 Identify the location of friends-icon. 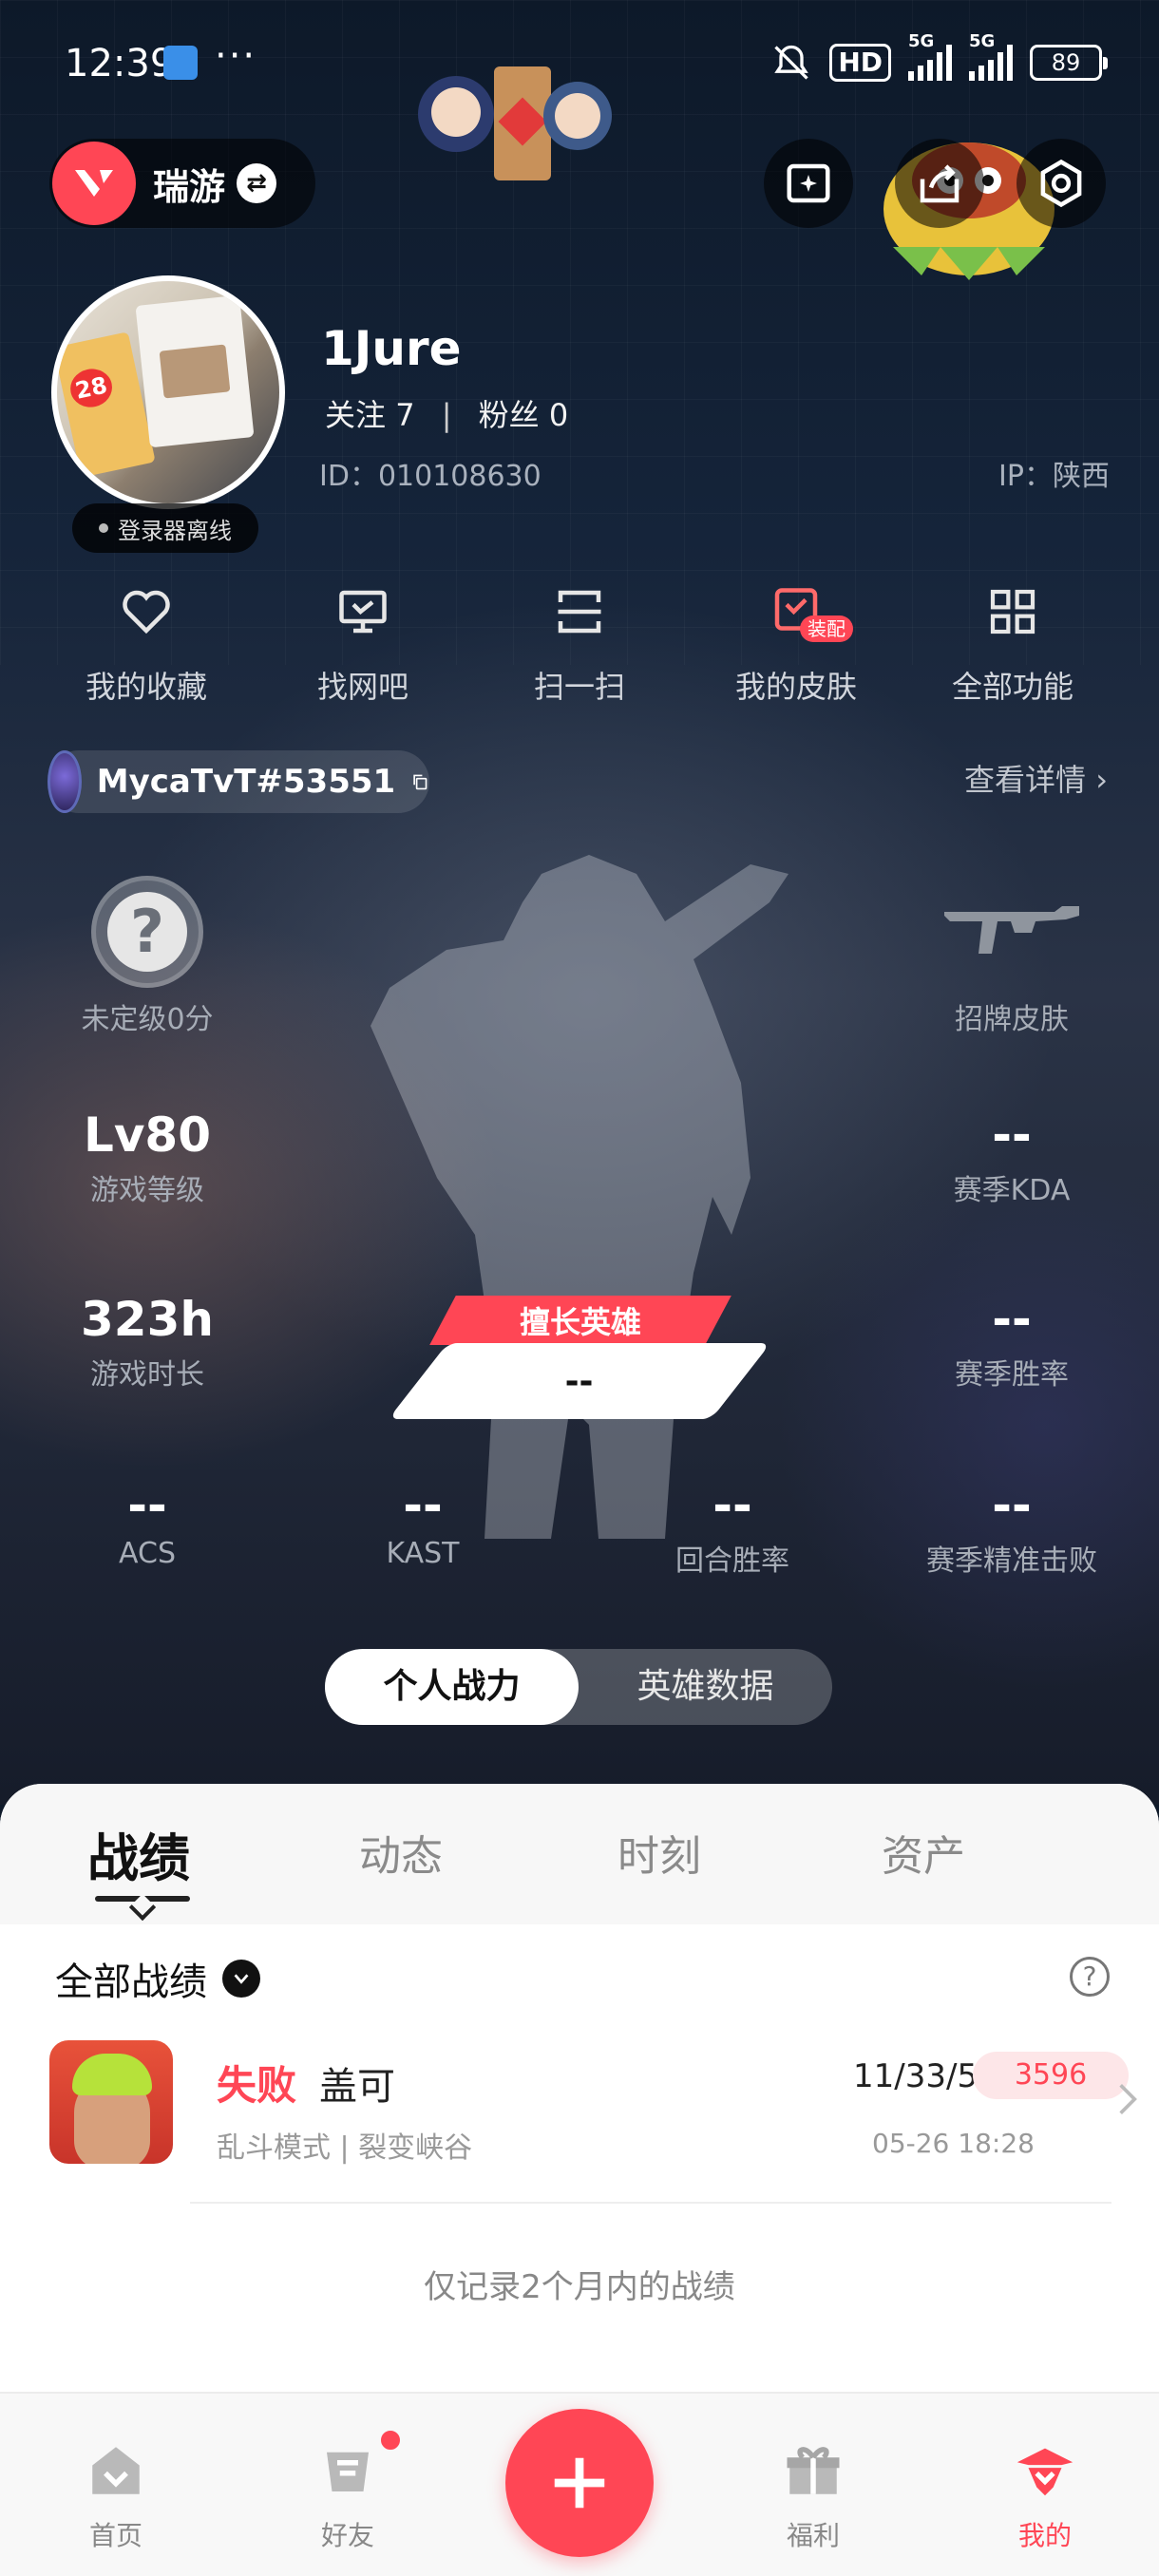
(348, 2471).